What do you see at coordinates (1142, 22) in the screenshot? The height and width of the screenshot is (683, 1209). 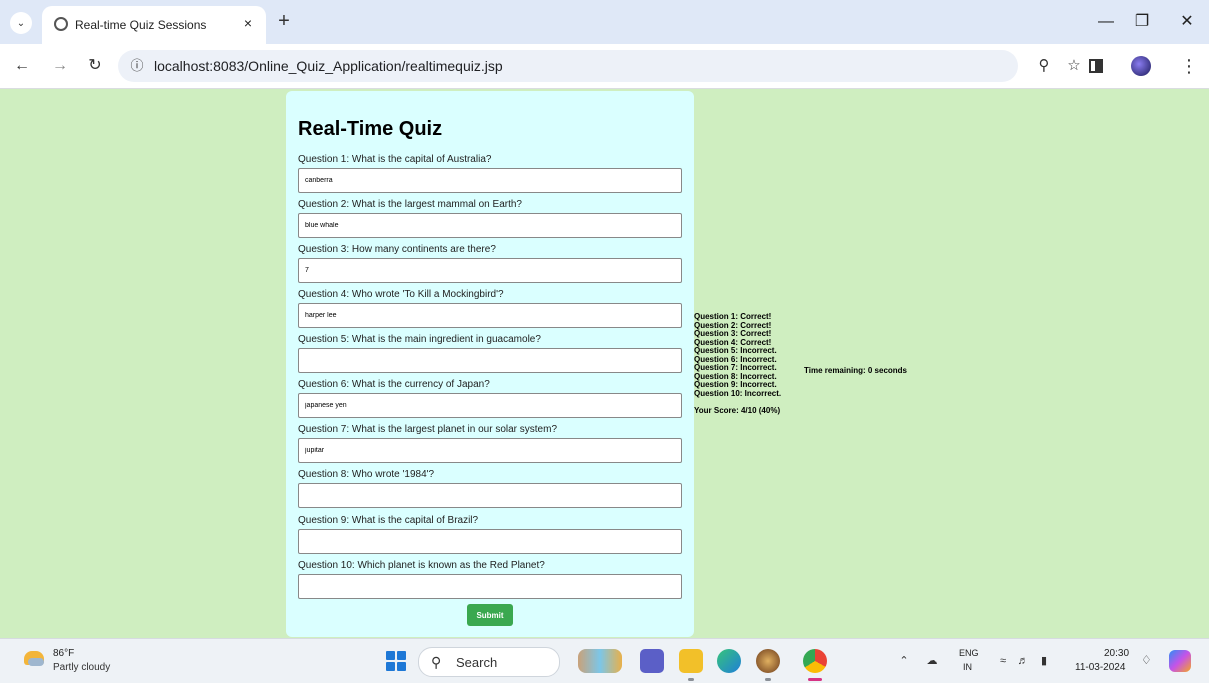 I see `restore-button: ❐` at bounding box center [1142, 22].